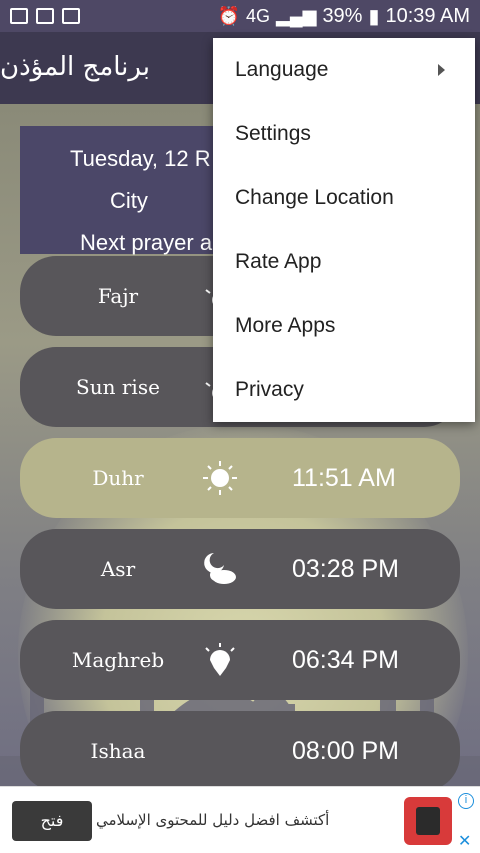 The image size is (480, 853). What do you see at coordinates (240, 660) in the screenshot?
I see `prayer-row-maghreb: Maghreb 06:34 PM` at bounding box center [240, 660].